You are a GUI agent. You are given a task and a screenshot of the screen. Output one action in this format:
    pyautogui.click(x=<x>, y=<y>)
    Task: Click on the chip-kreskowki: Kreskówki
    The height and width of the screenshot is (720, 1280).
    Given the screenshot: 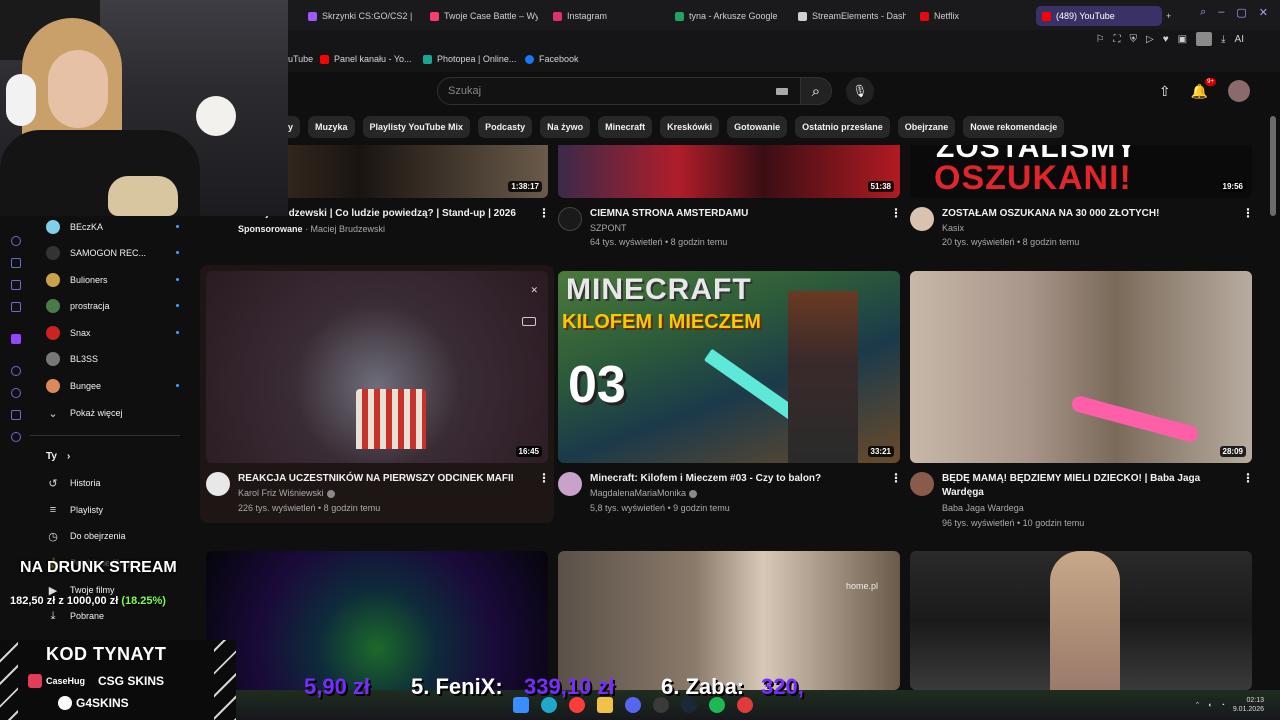 What is the action you would take?
    pyautogui.click(x=690, y=127)
    